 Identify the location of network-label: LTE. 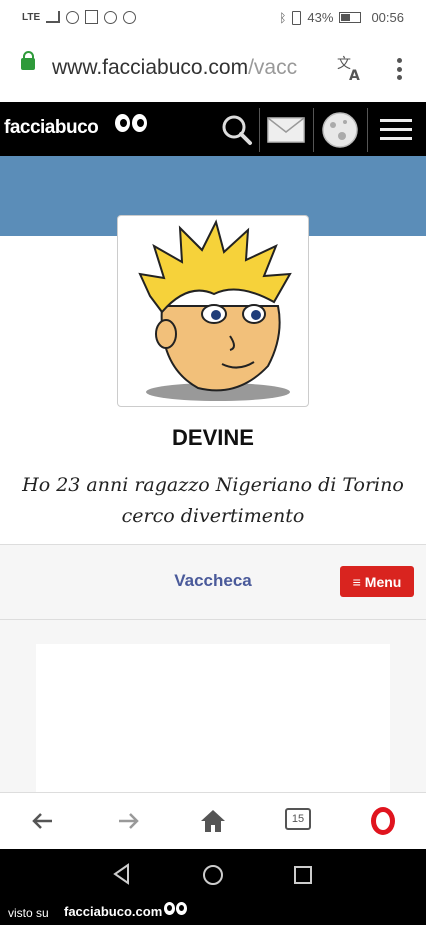
(31, 17).